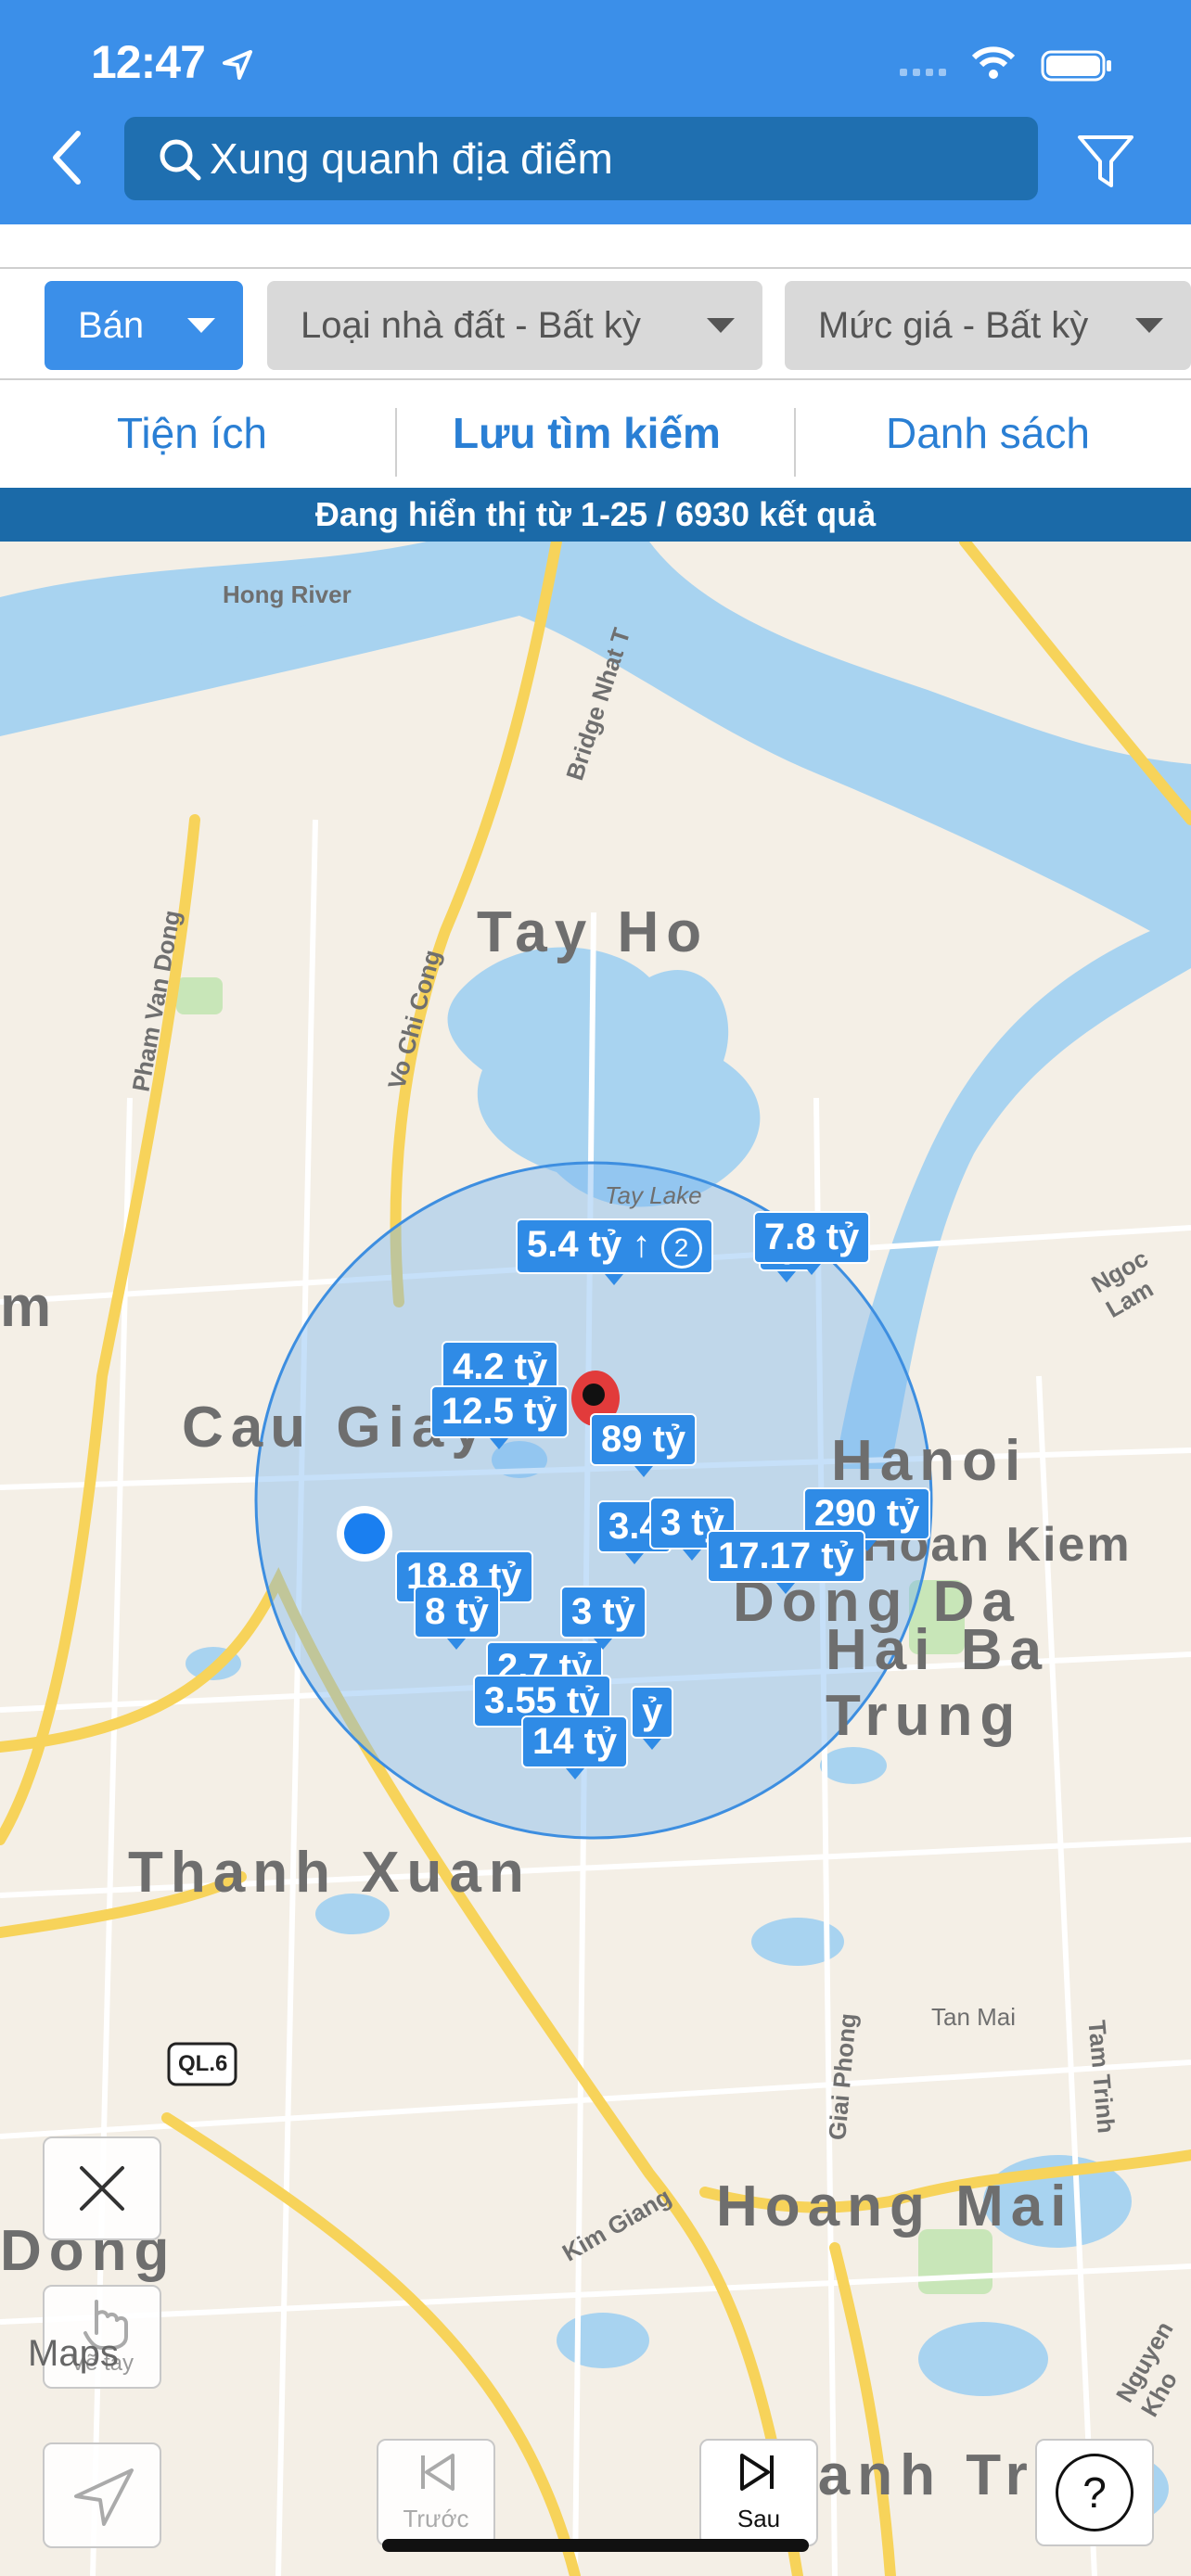 The height and width of the screenshot is (2576, 1191). What do you see at coordinates (758, 2518) in the screenshot?
I see `next-label: Sau` at bounding box center [758, 2518].